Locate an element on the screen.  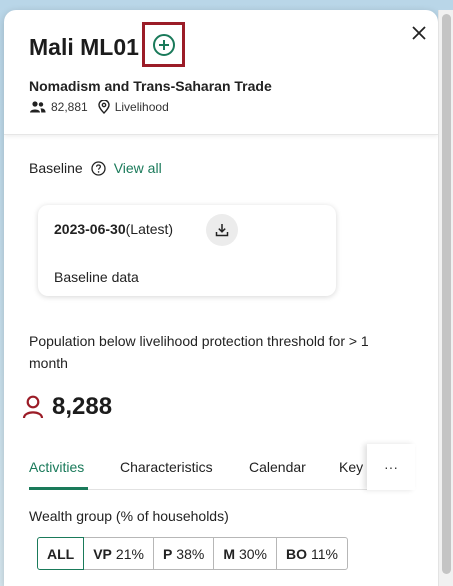
wealth-chip-m: M 30% is located at coordinates (245, 553).